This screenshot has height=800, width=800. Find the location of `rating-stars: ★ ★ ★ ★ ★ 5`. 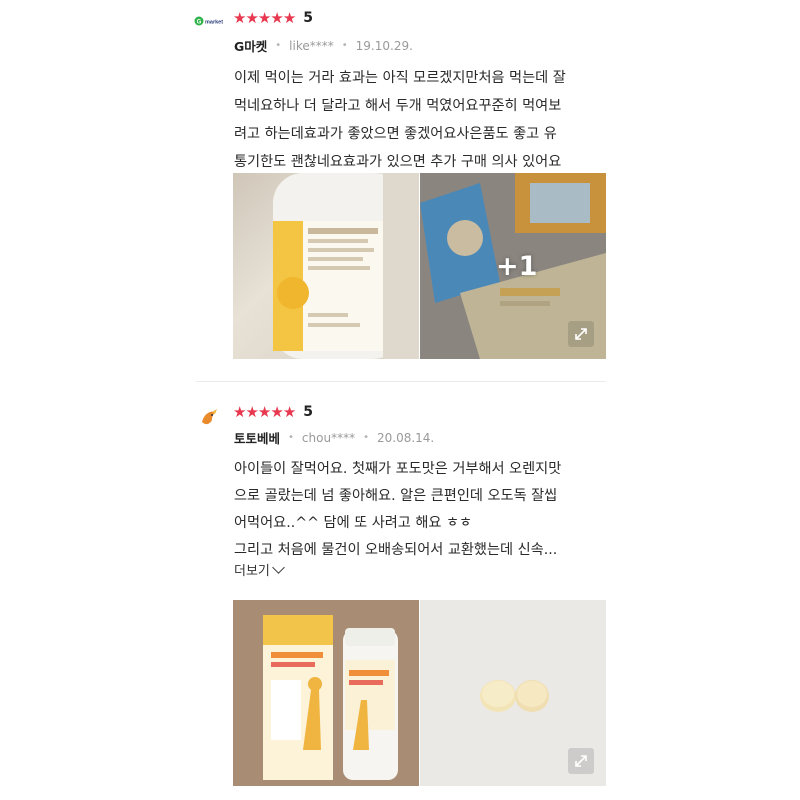

rating-stars: ★ ★ ★ ★ ★ 5 is located at coordinates (273, 412).